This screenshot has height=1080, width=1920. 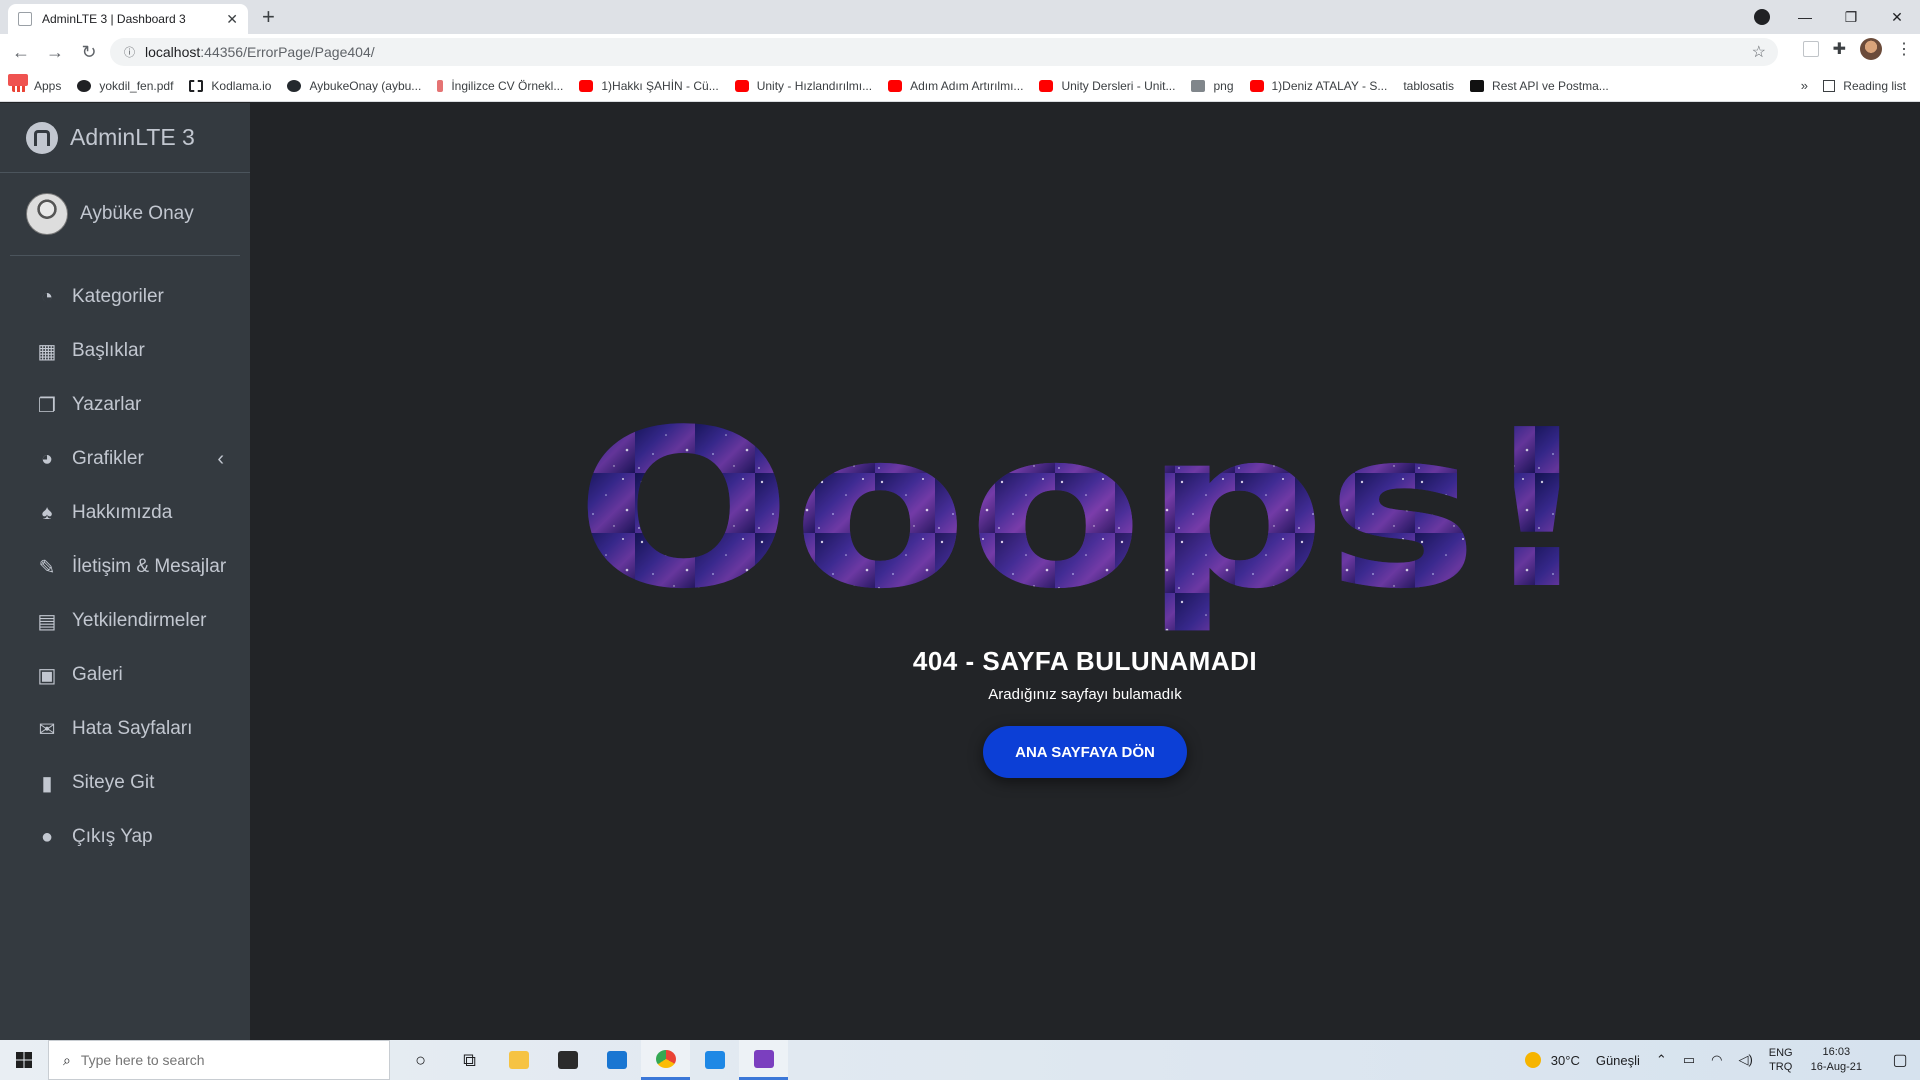 What do you see at coordinates (114, 19) in the screenshot?
I see `tab-title: AdminLTE 3 | Dashboard 3` at bounding box center [114, 19].